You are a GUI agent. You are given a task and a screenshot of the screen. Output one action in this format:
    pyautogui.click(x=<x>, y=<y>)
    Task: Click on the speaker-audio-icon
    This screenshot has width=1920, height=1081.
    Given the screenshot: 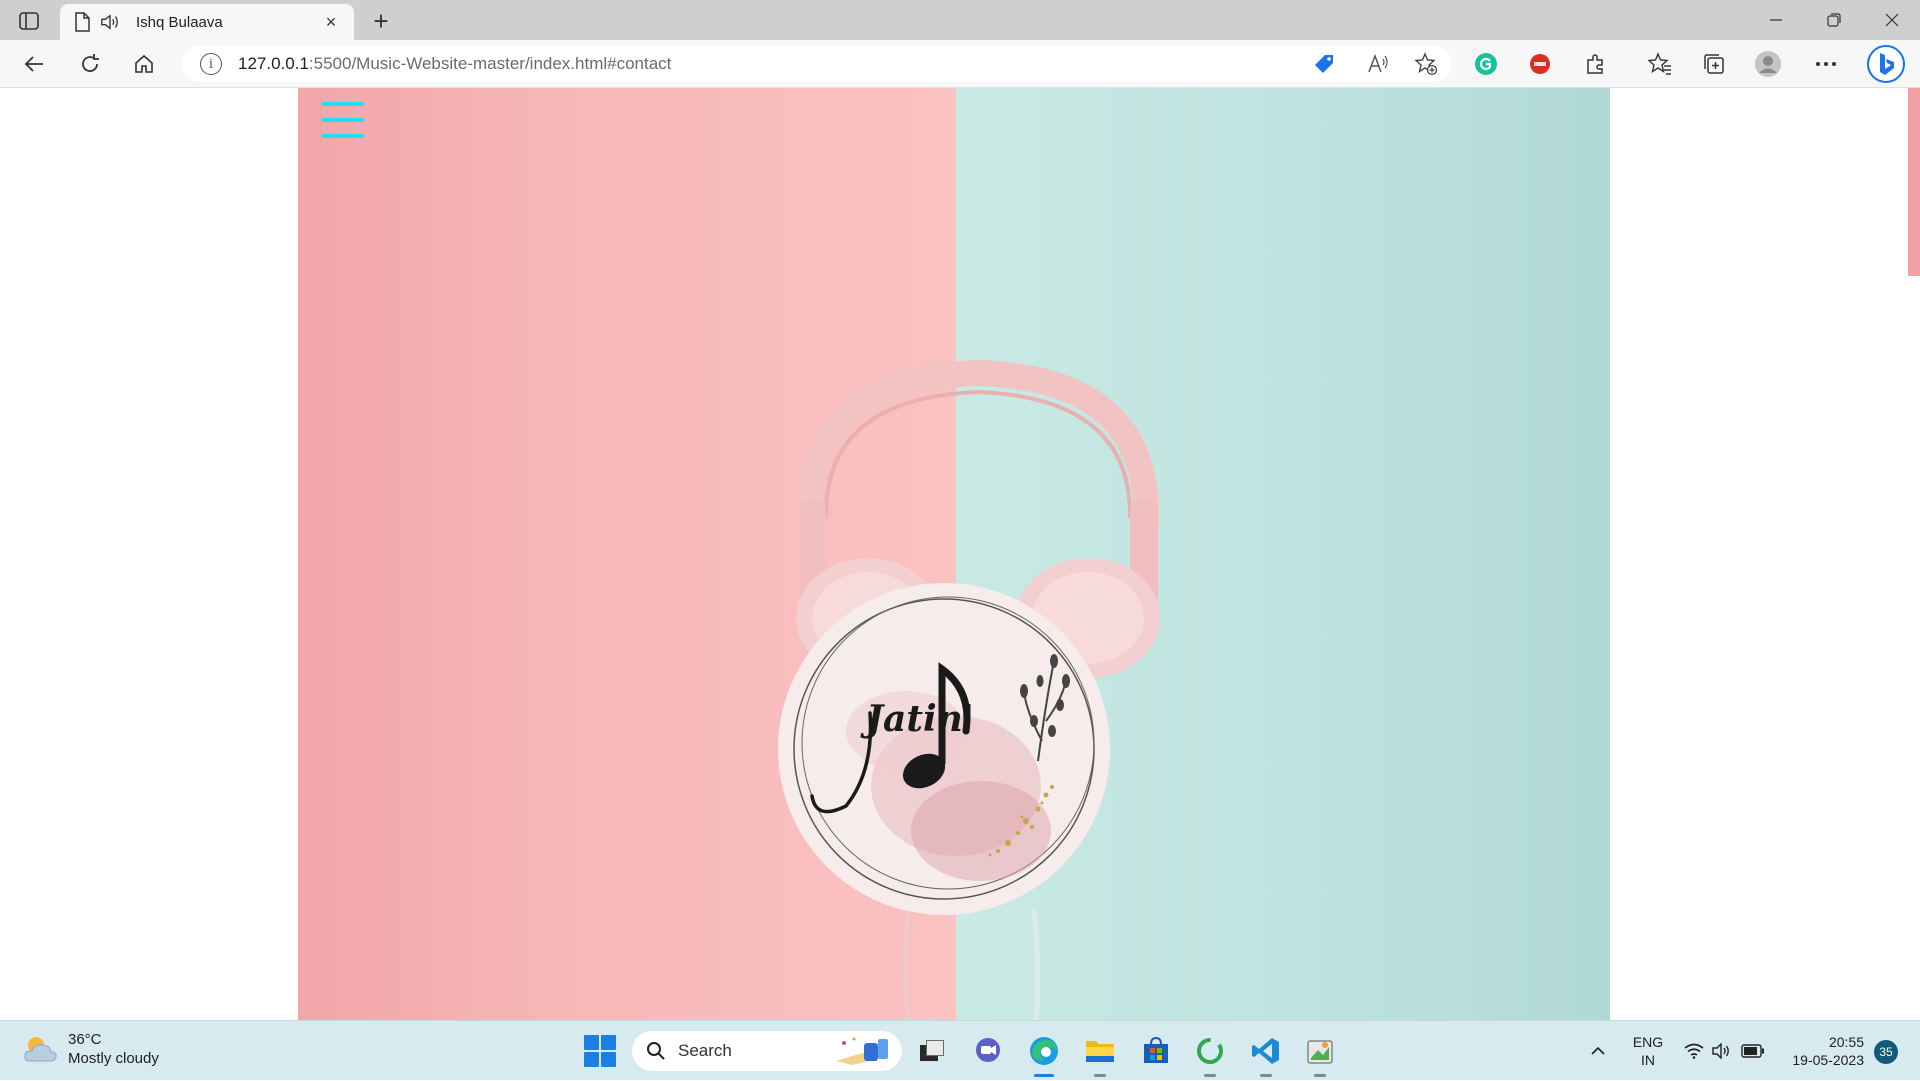 What is the action you would take?
    pyautogui.click(x=110, y=22)
    